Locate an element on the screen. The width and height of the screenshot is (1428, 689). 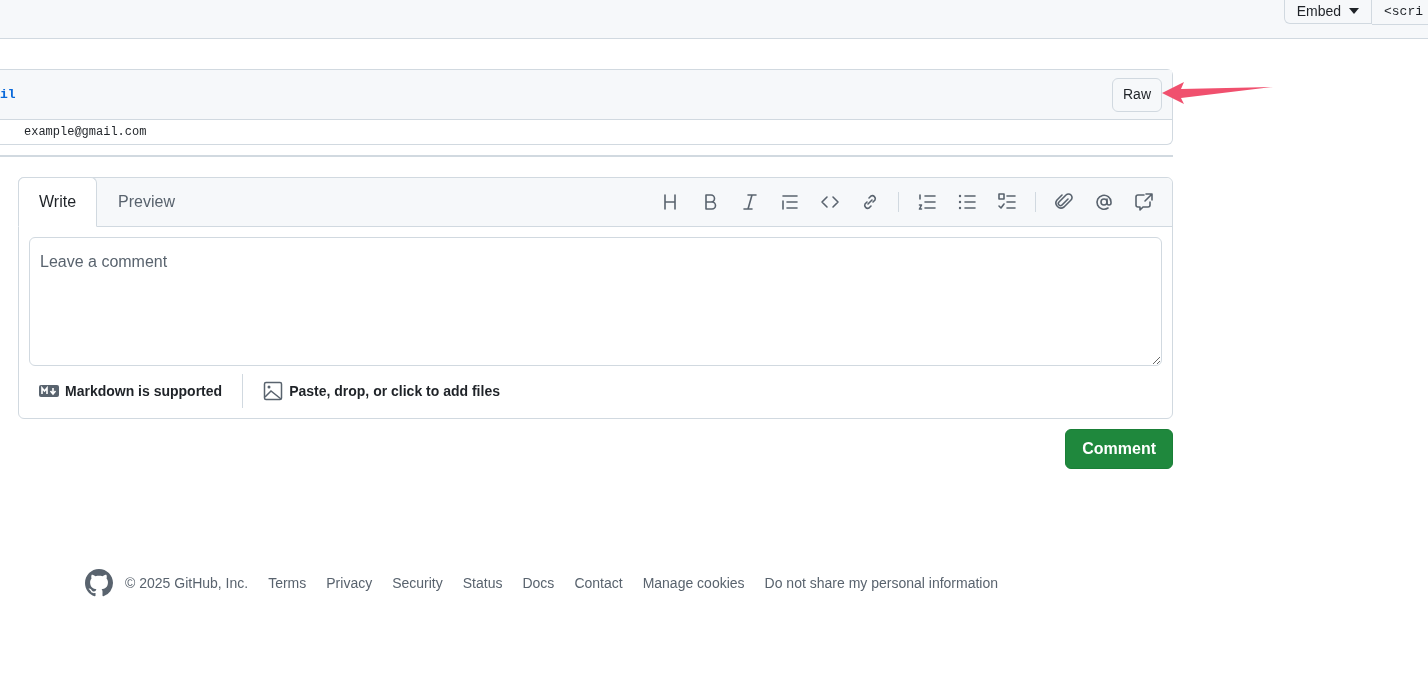
editor-tab: Write is located at coordinates (58, 202).